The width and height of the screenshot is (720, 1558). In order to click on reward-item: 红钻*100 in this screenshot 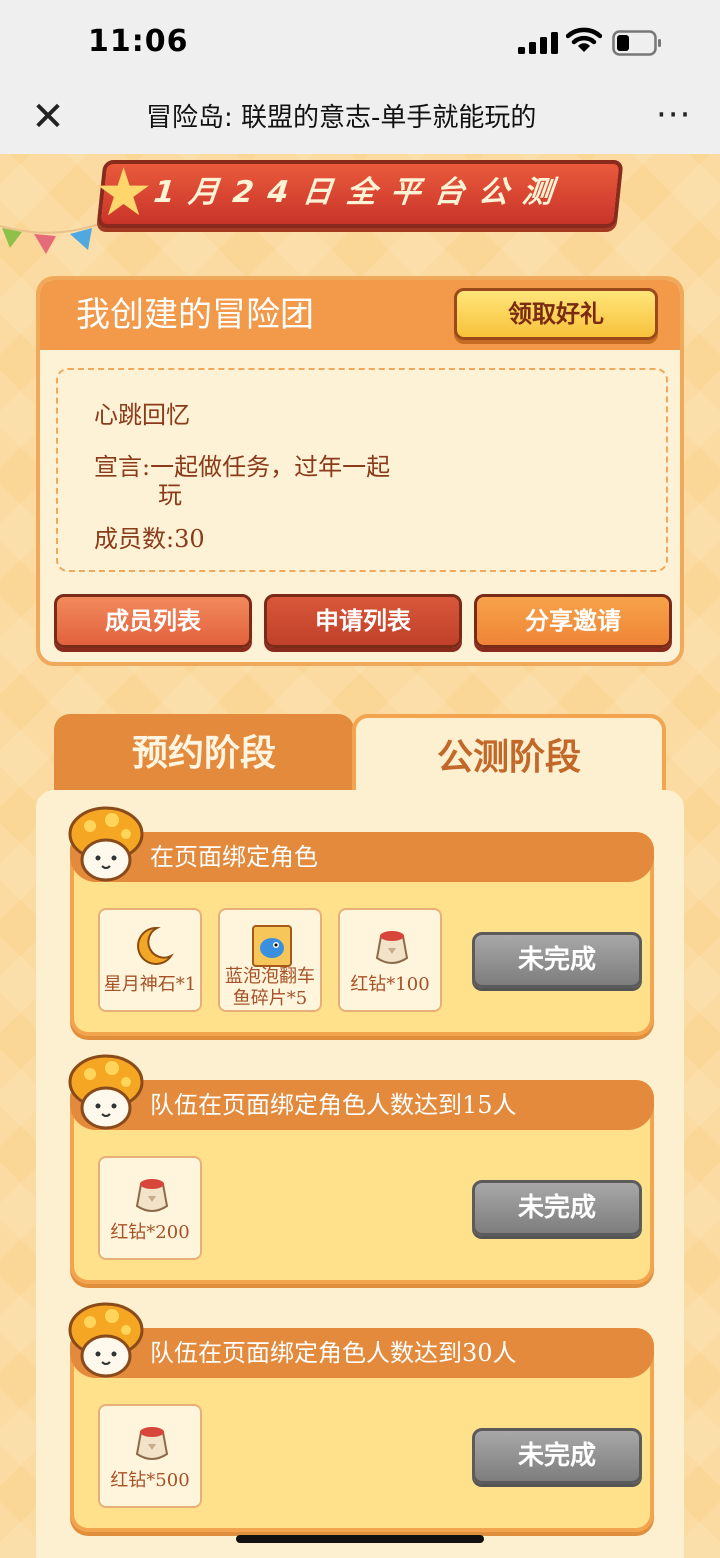, I will do `click(390, 960)`.